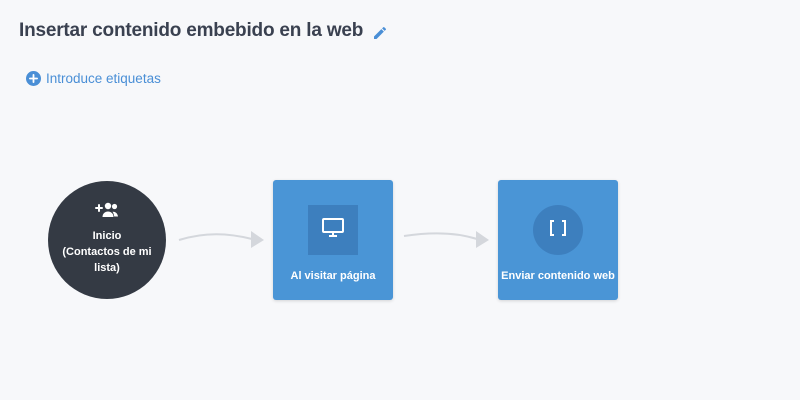  What do you see at coordinates (333, 276) in the screenshot?
I see `node-visit-label: Al visitar página` at bounding box center [333, 276].